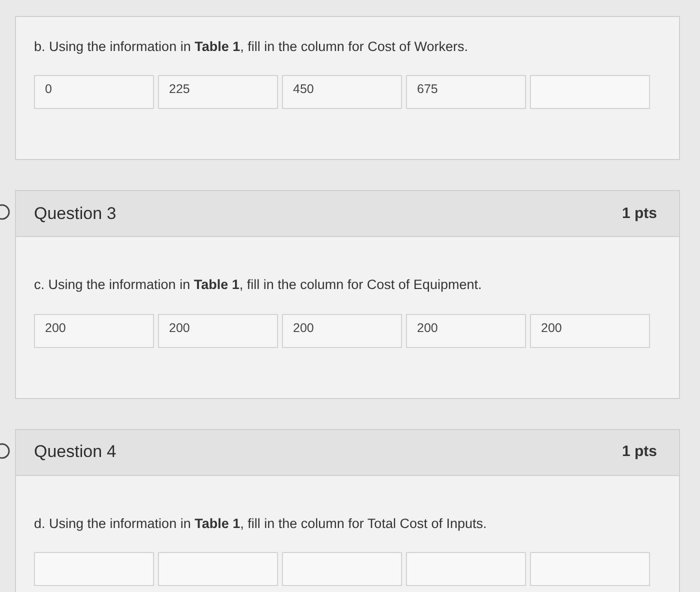  What do you see at coordinates (75, 452) in the screenshot?
I see `question-title: Question 4` at bounding box center [75, 452].